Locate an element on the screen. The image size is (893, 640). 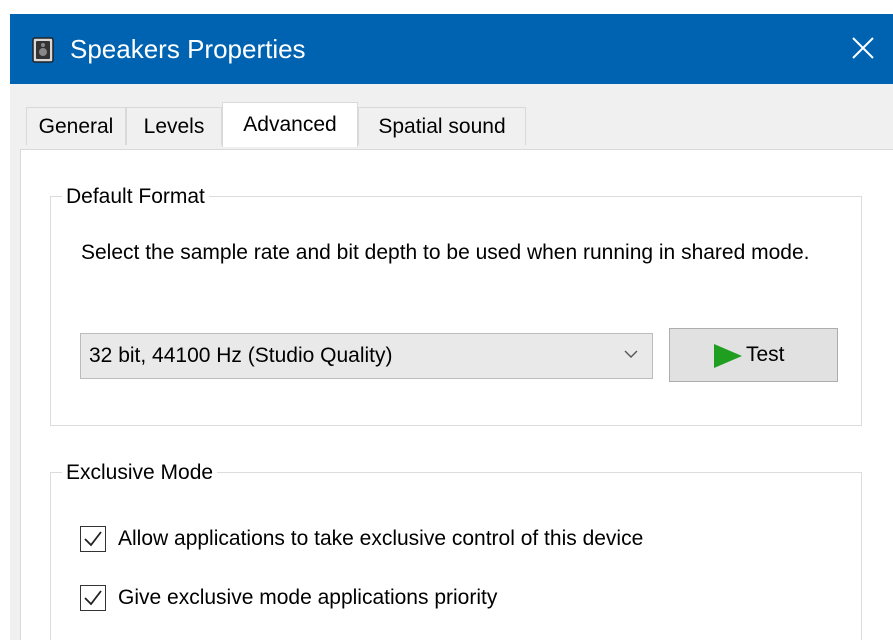
exclusive-mode-label: Exclusive Mode is located at coordinates (140, 473).